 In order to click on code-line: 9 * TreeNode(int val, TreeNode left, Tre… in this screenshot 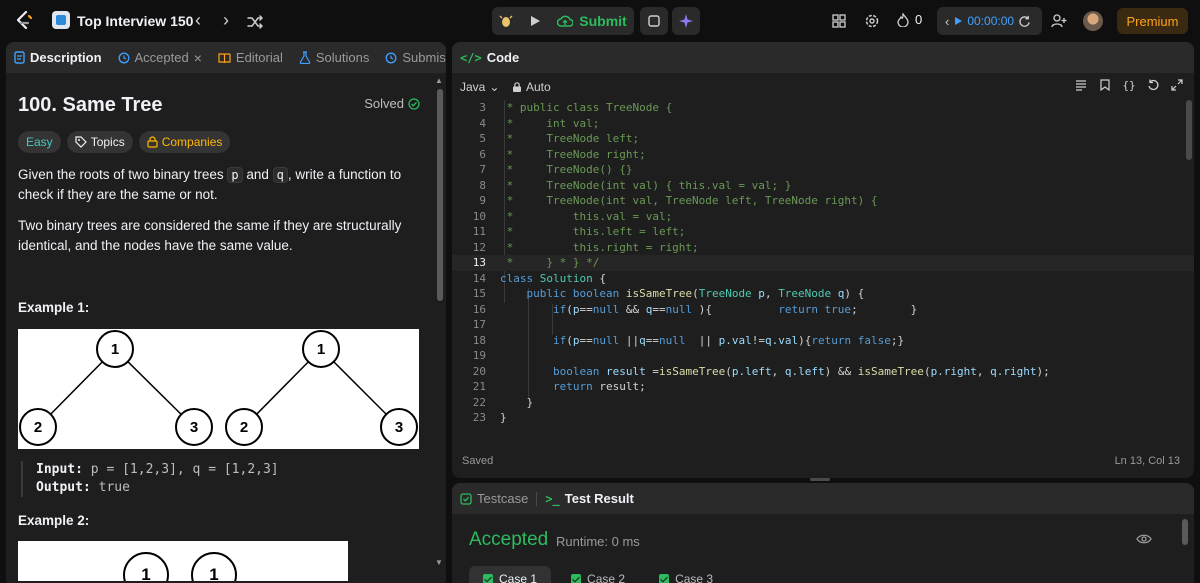, I will do `click(823, 201)`.